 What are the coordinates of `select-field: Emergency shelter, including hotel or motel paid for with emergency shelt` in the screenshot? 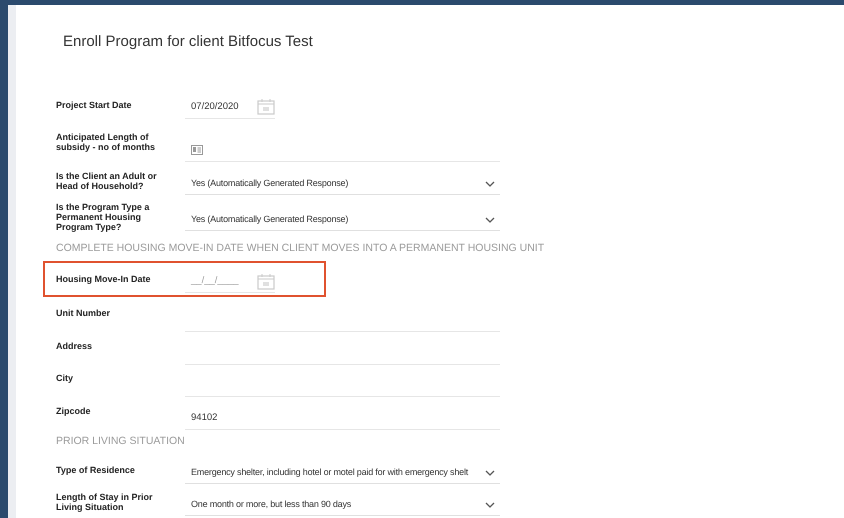 It's located at (342, 473).